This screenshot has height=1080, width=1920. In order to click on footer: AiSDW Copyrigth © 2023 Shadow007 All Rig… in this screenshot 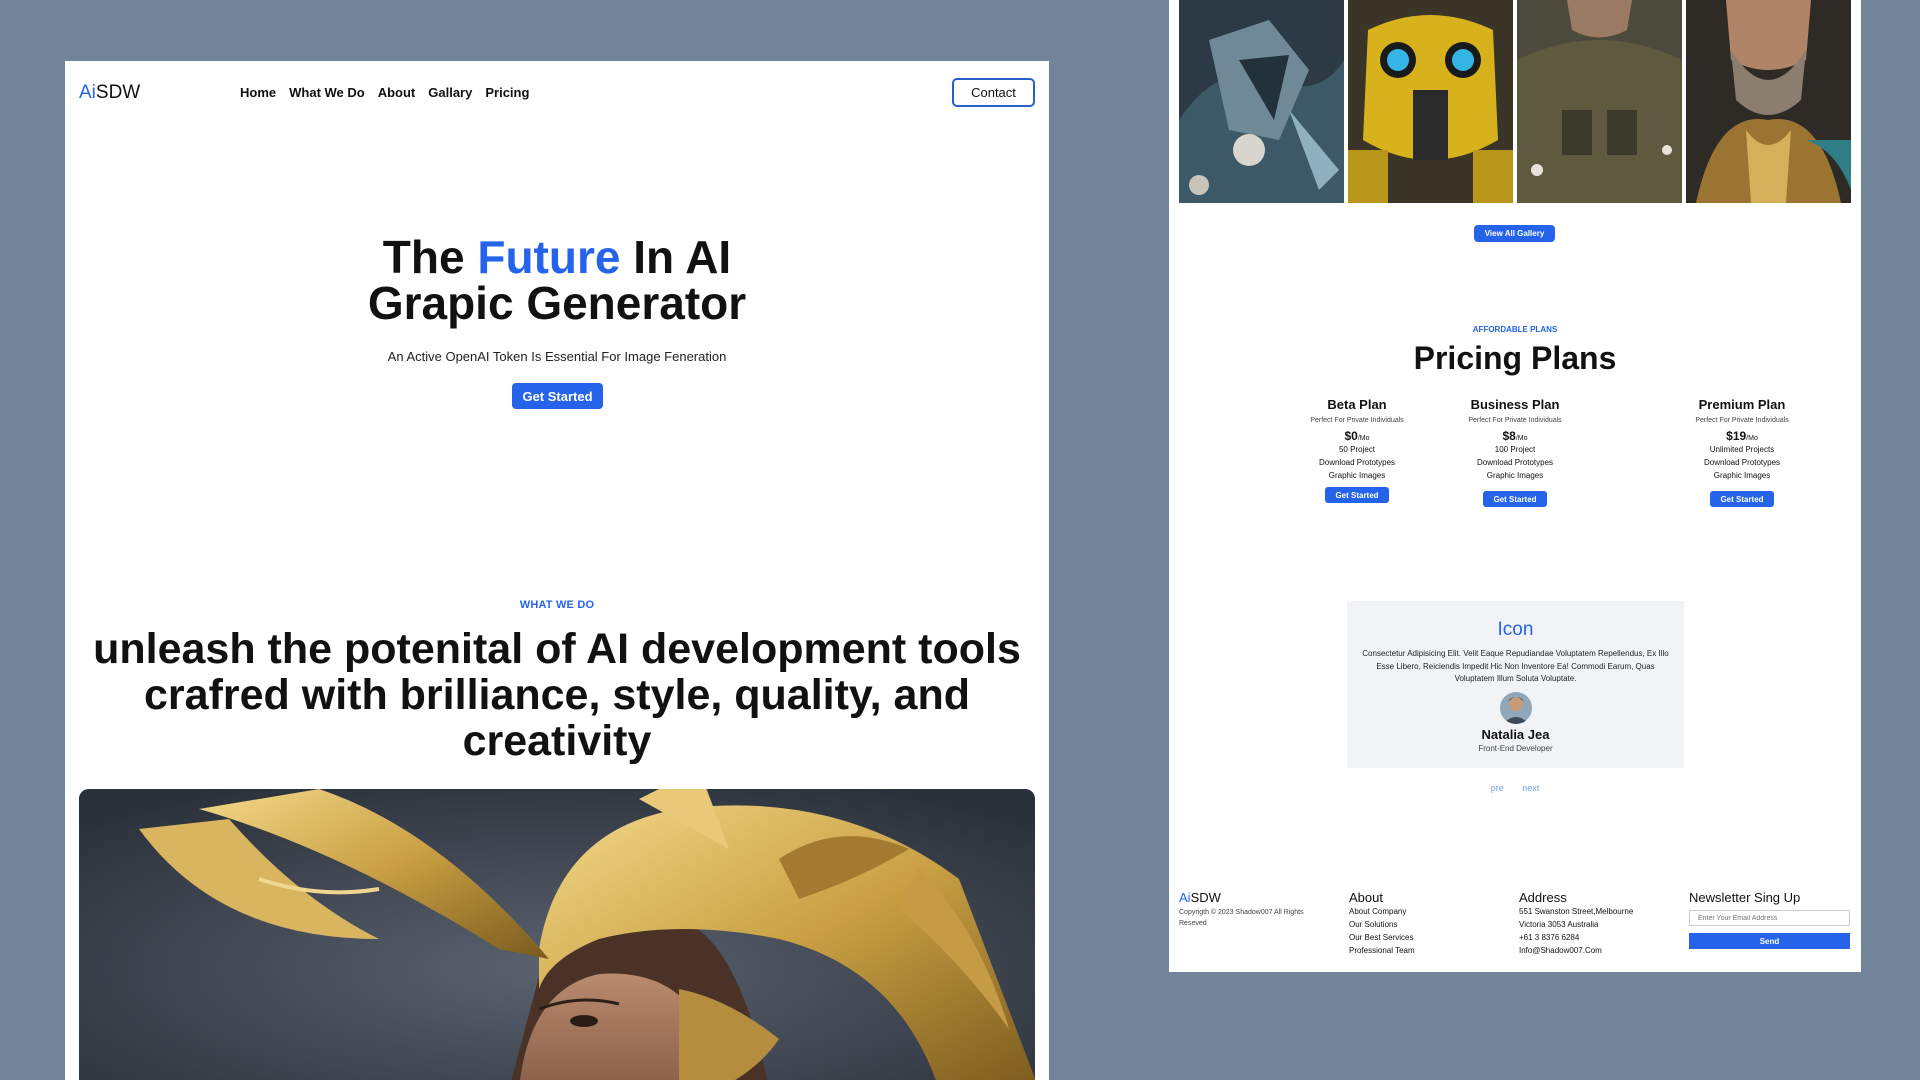, I will do `click(1515, 925)`.